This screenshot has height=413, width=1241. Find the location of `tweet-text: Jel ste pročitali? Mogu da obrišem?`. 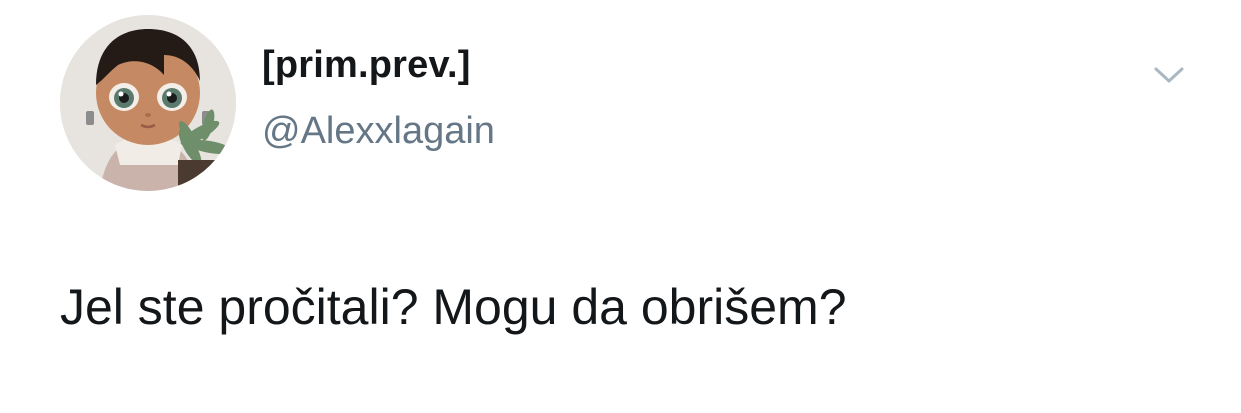

tweet-text: Jel ste pročitali? Mogu da obrišem? is located at coordinates (453, 307).